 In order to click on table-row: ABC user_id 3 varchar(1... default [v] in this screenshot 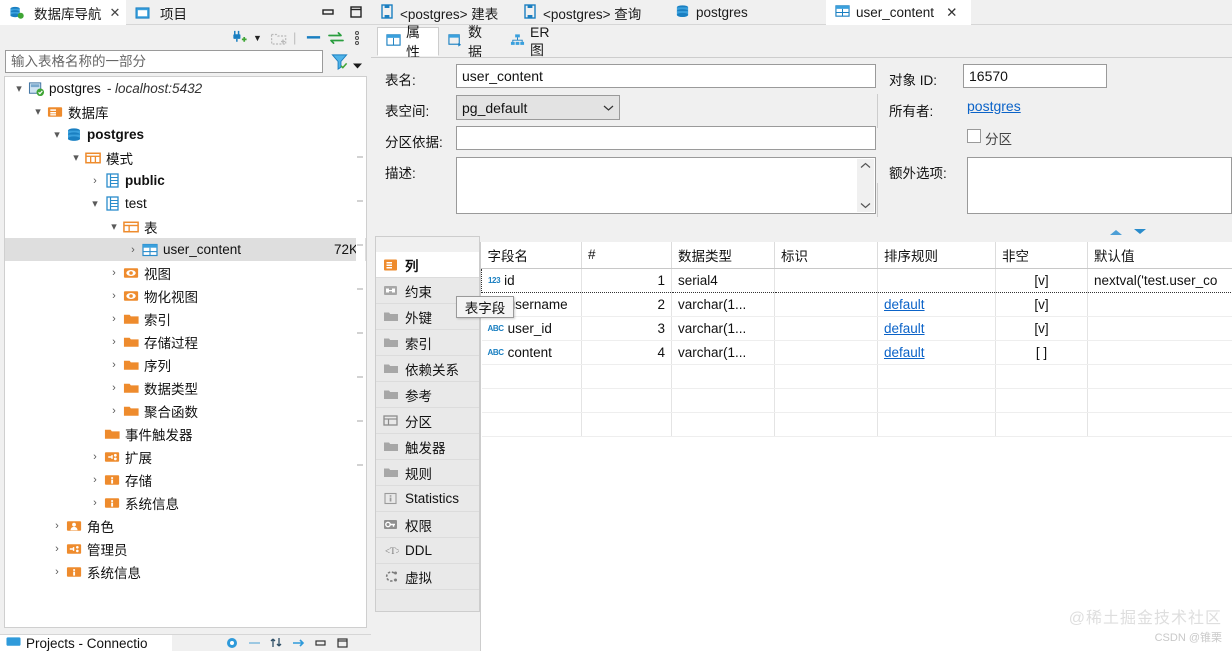, I will do `click(856, 328)`.